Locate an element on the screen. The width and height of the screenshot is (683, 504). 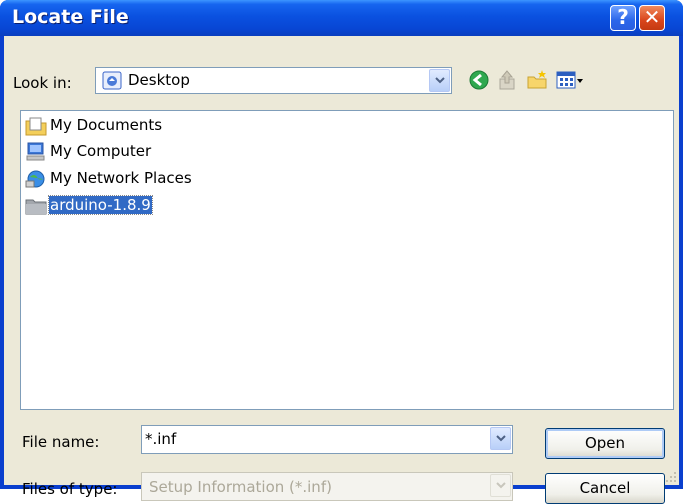
resize-grip-icon is located at coordinates (671, 477).